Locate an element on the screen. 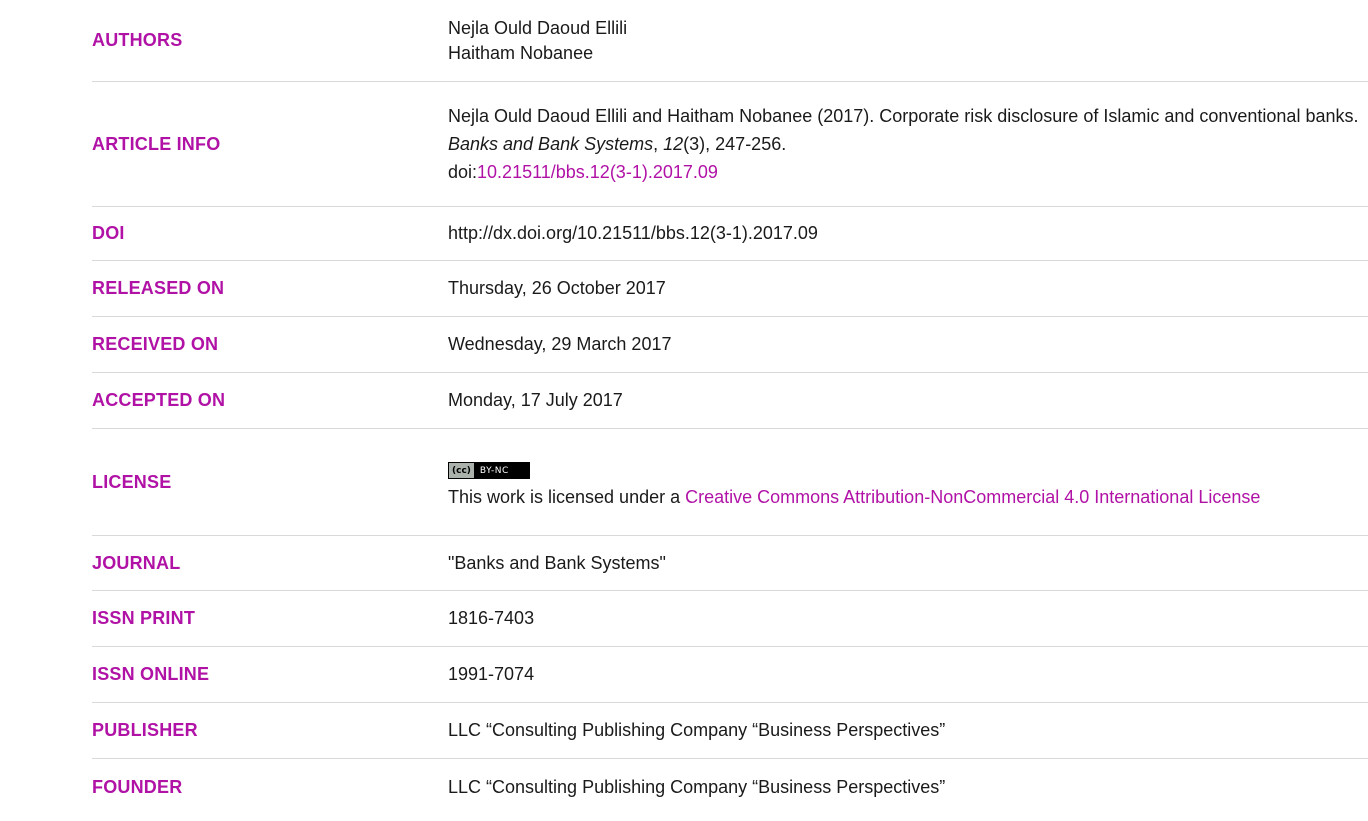 This screenshot has height=821, width=1368. label-received-on: RECEIVED ON is located at coordinates (155, 344).